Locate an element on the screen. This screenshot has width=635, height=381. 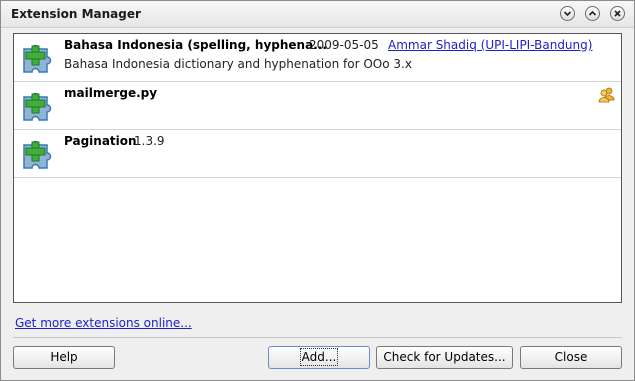
chevron-down-icon is located at coordinates (567, 14).